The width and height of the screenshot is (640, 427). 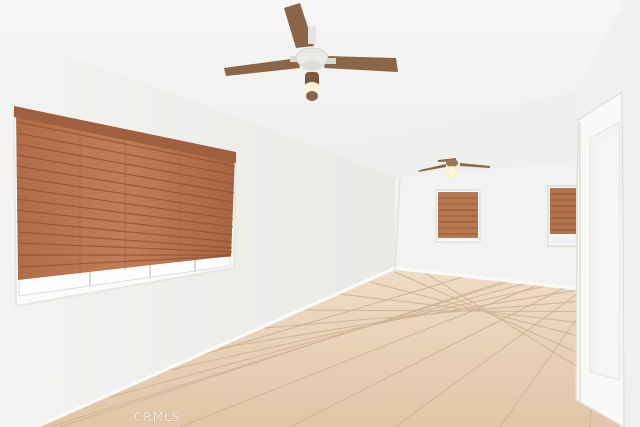 I want to click on doorway, so click(x=600, y=258).